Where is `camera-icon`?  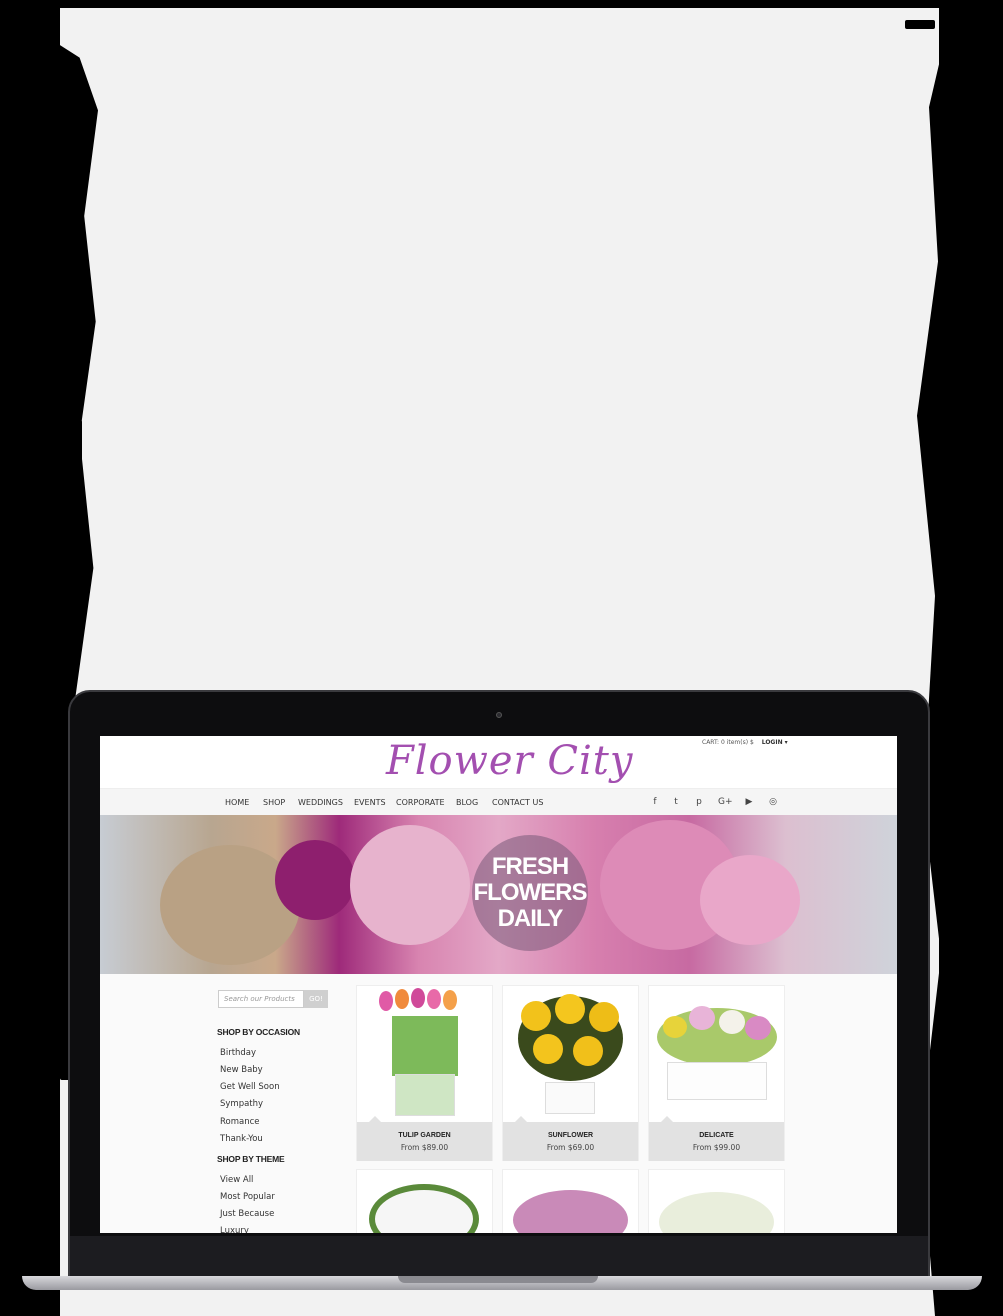
camera-icon is located at coordinates (499, 715).